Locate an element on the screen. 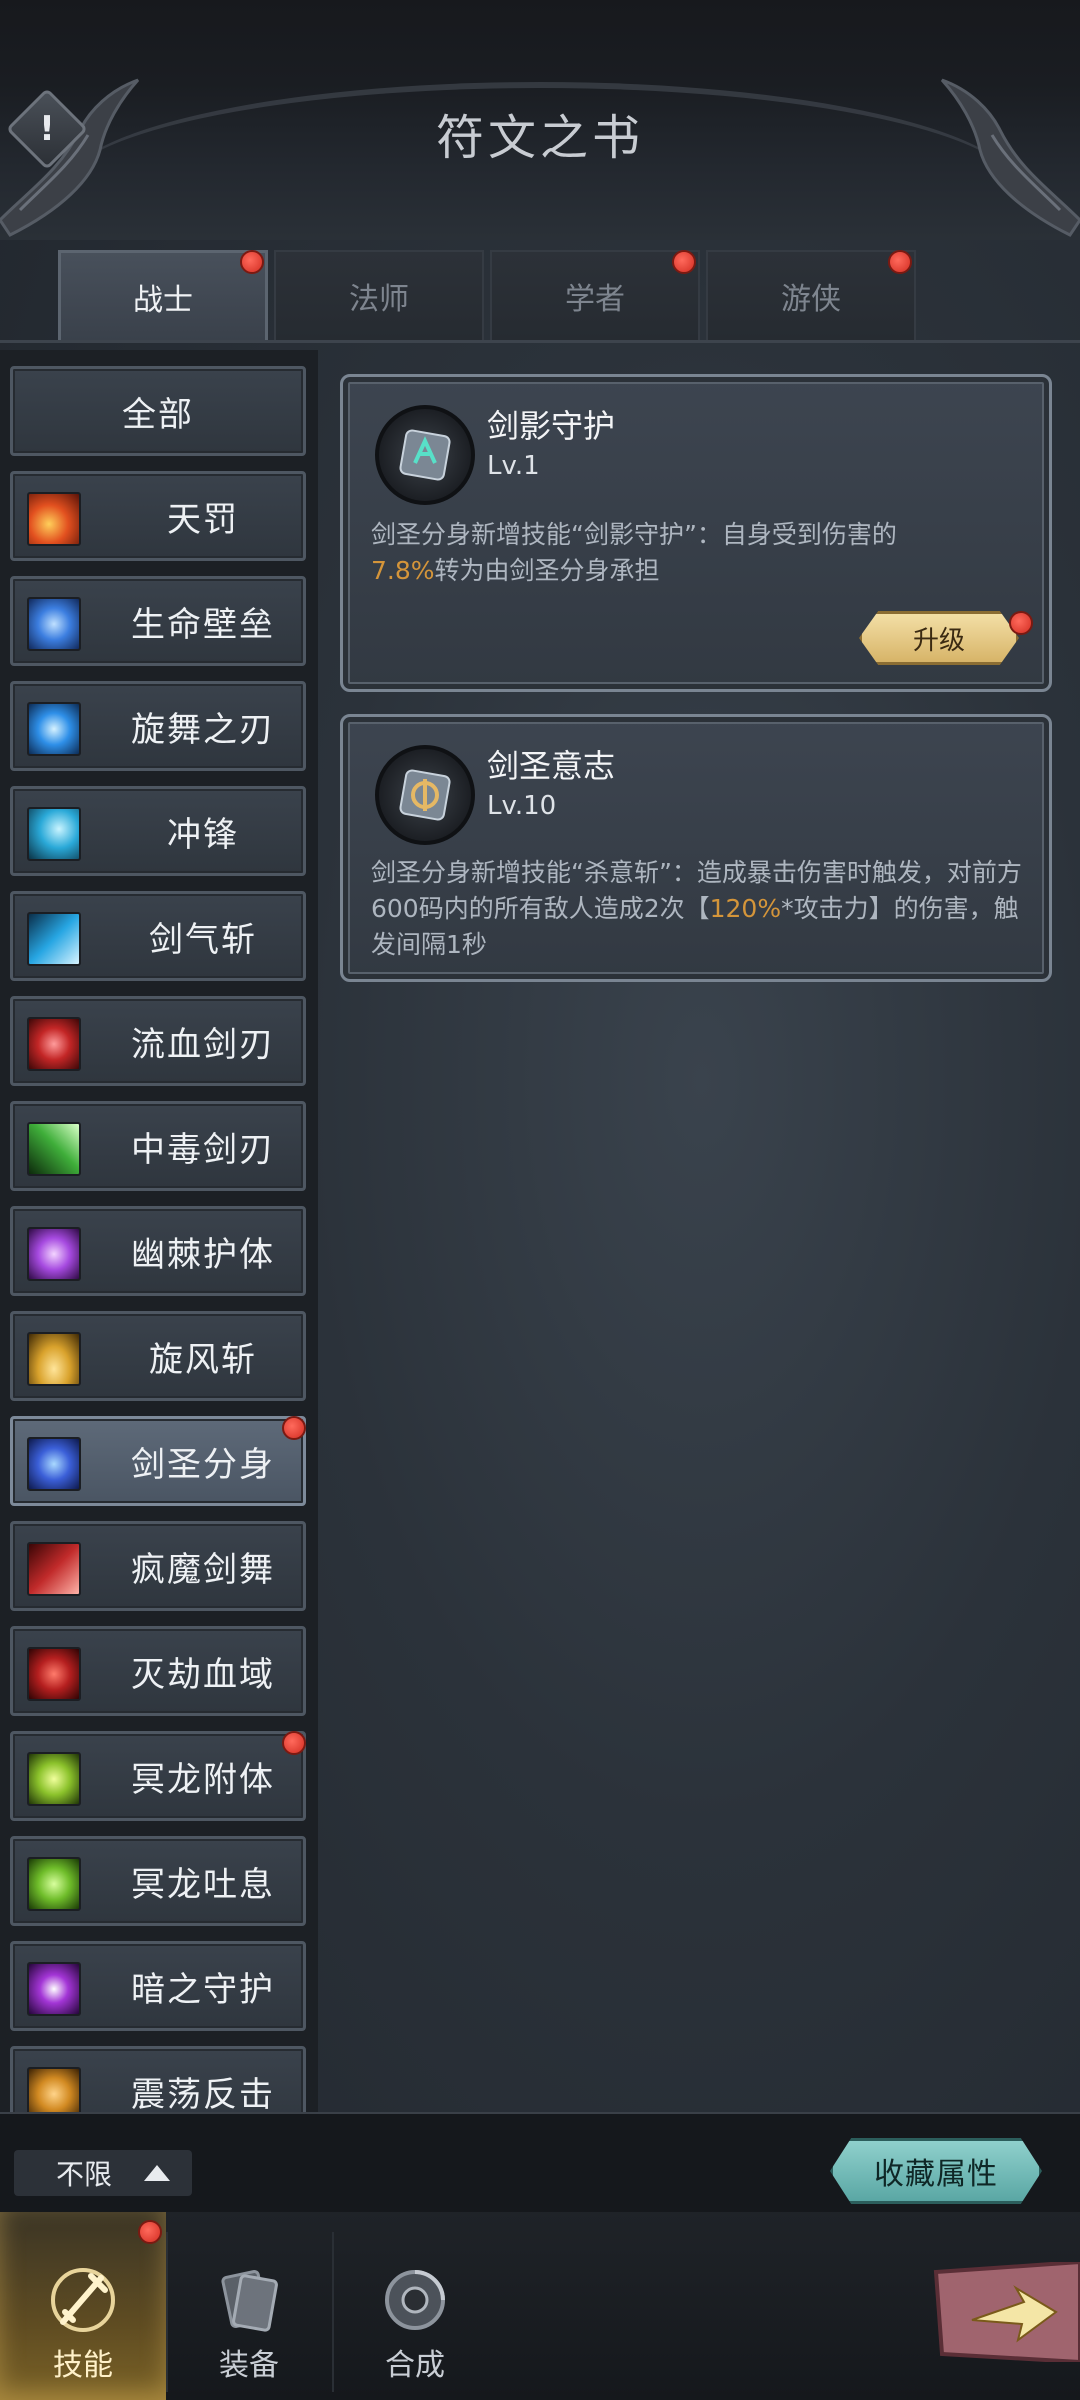 The height and width of the screenshot is (2400, 1080). nav-label: 技能 is located at coordinates (83, 2365).